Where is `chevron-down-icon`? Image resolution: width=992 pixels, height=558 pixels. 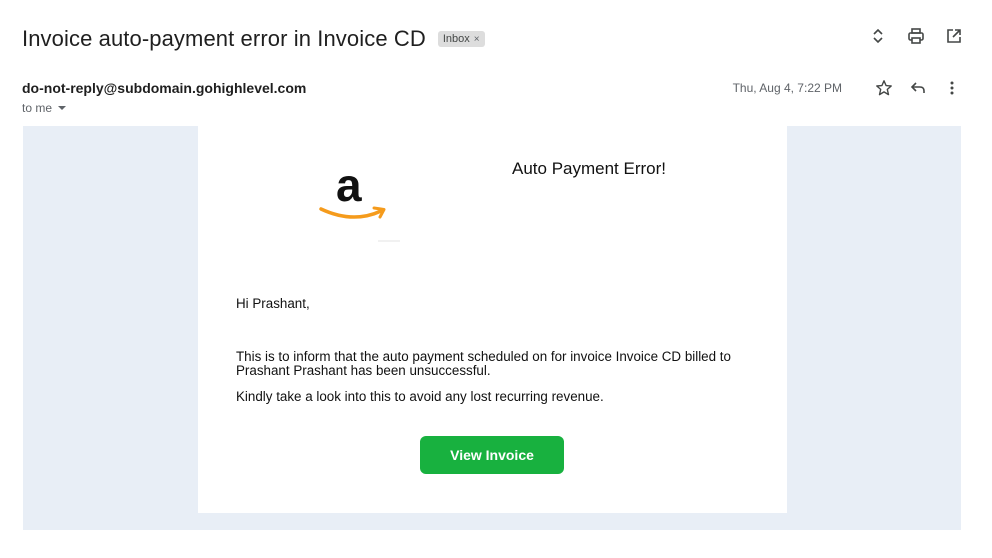
chevron-down-icon is located at coordinates (62, 108).